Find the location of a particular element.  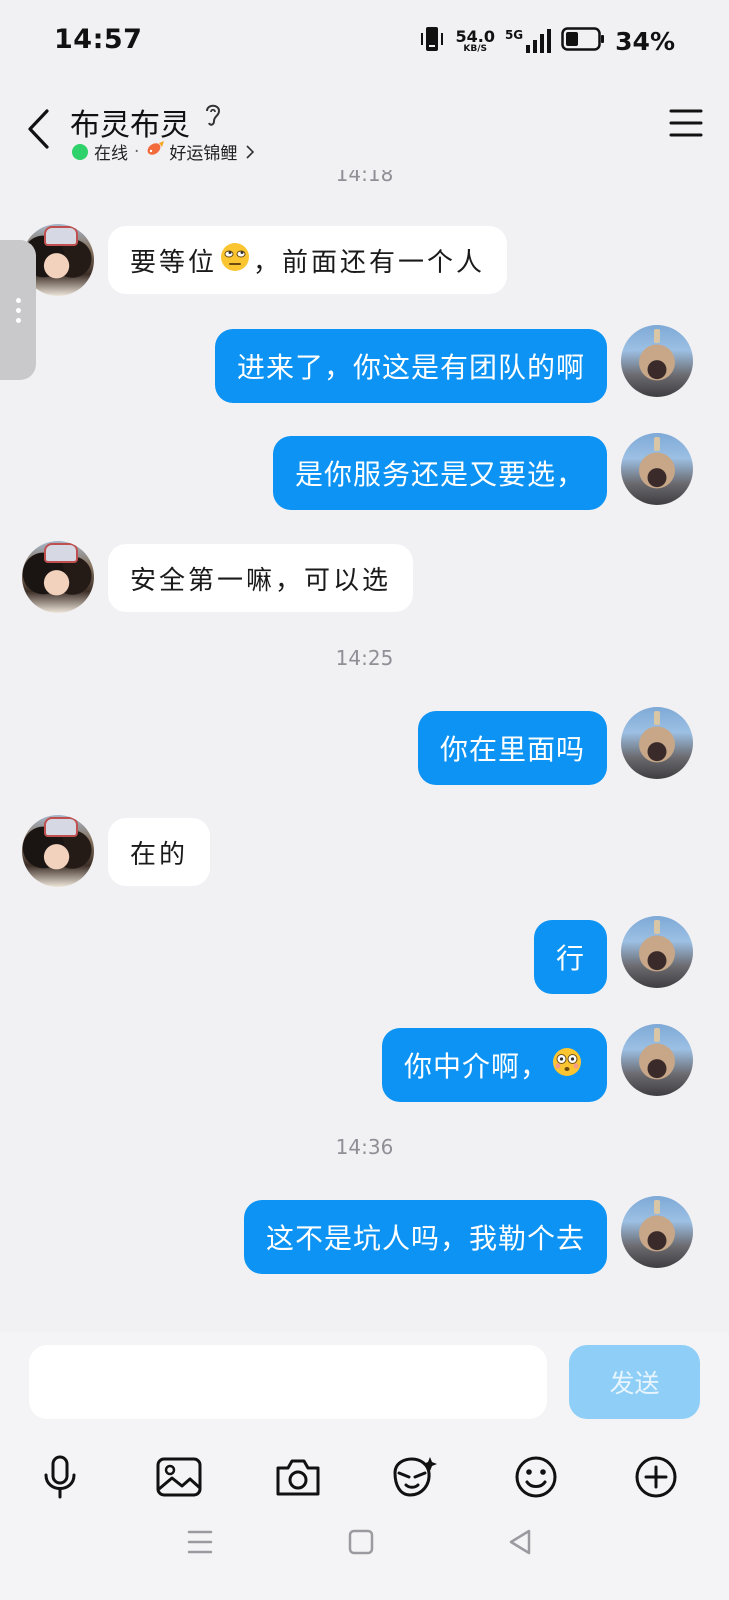

timestamp: 14:25 is located at coordinates (364, 658).